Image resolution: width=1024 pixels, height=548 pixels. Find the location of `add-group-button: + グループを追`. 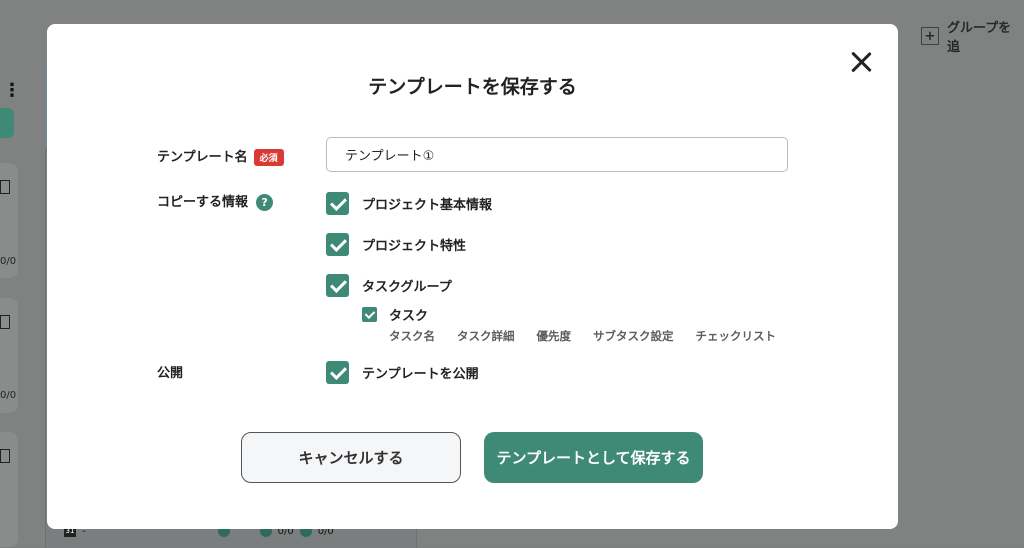

add-group-button: + グループを追 is located at coordinates (972, 36).